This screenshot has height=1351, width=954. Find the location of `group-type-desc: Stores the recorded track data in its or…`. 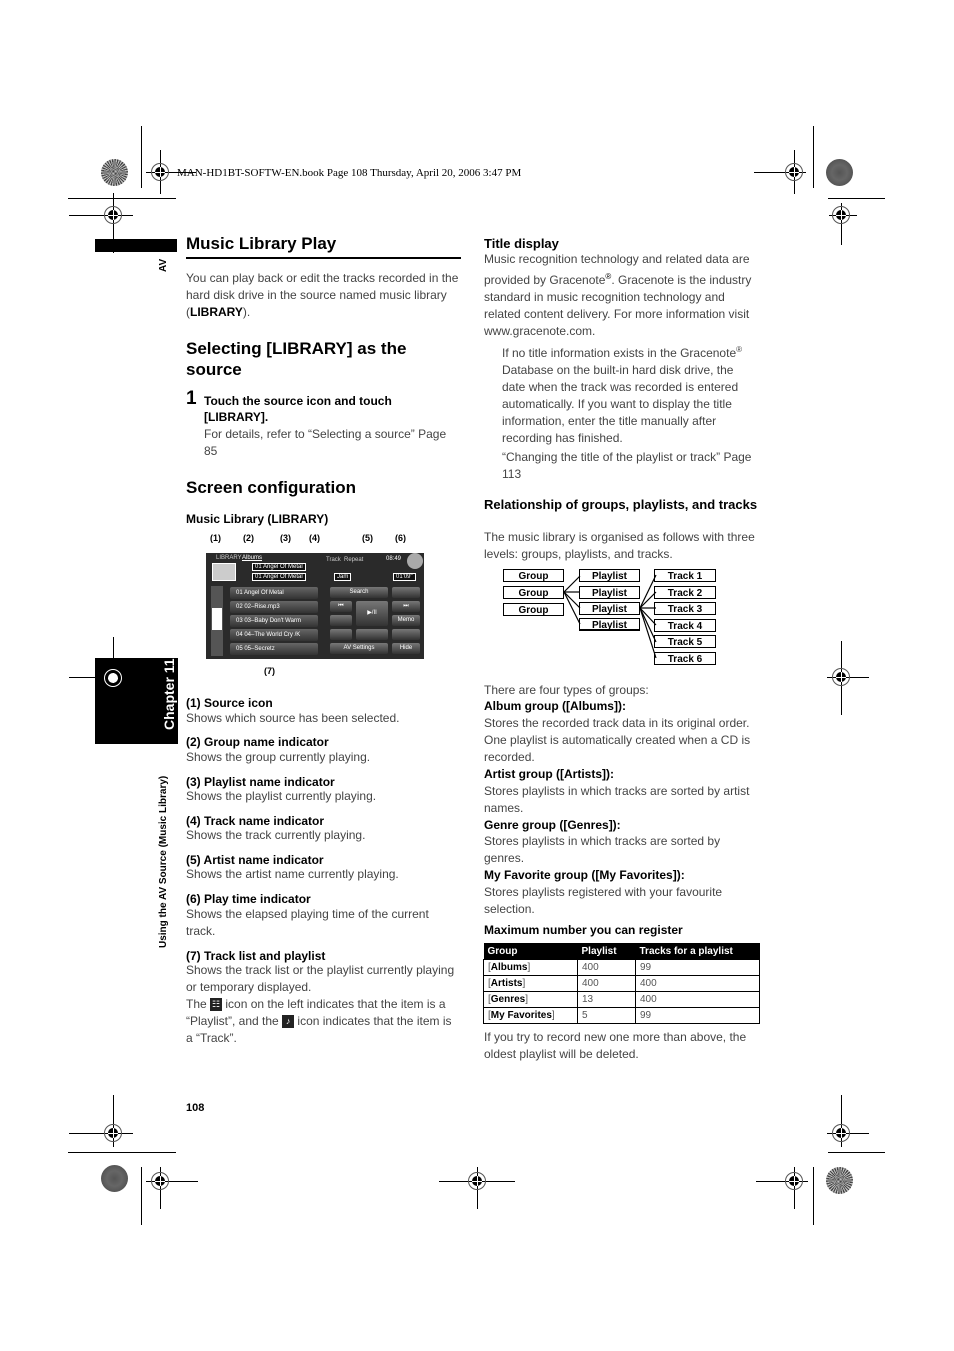

group-type-desc: Stores the recorded track data in its or… is located at coordinates (617, 740).